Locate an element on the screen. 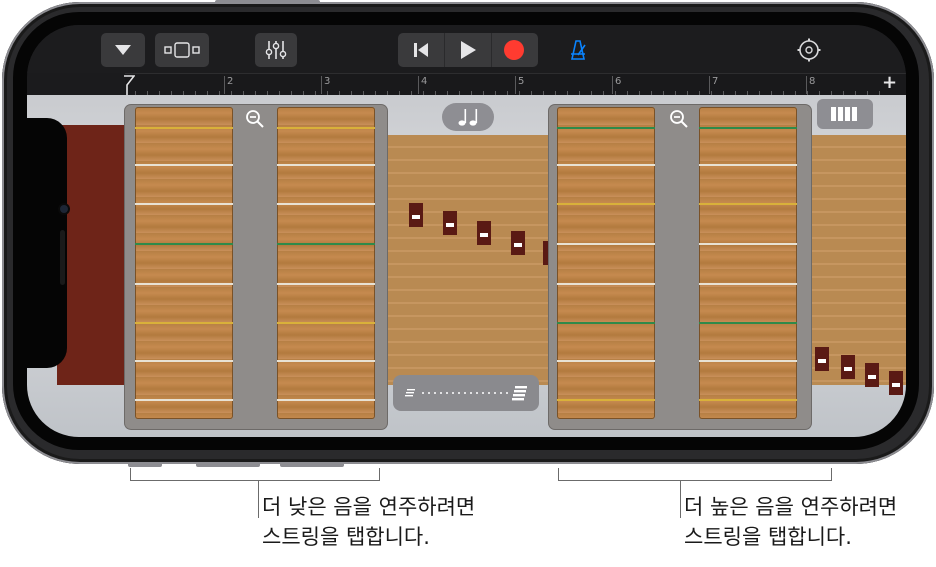 Image resolution: width=936 pixels, height=567 pixels. settings-gear-icon is located at coordinates (809, 50).